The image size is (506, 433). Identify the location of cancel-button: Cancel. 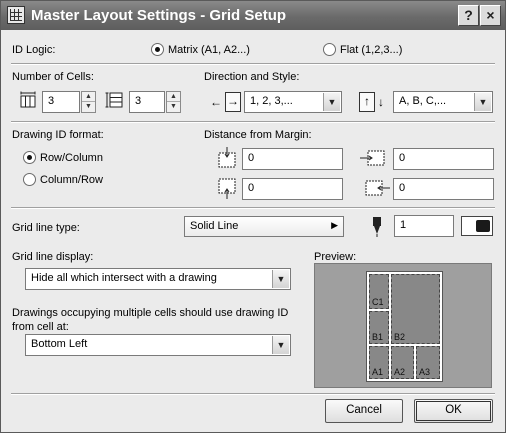
(364, 411).